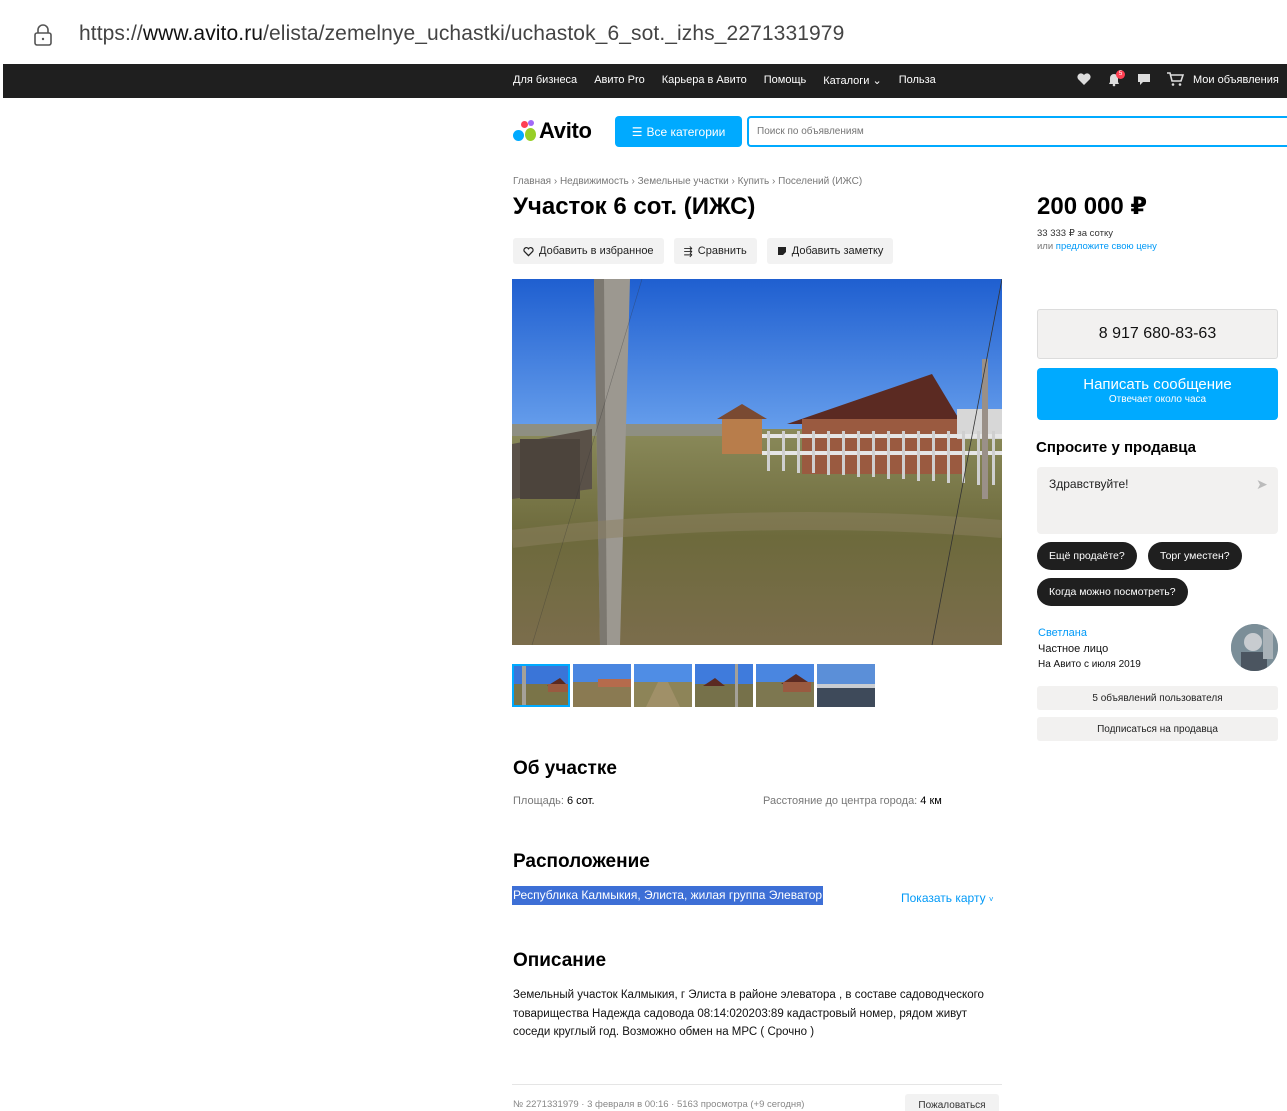 This screenshot has width=1287, height=1111. What do you see at coordinates (524, 131) in the screenshot?
I see `logo-dots-icon` at bounding box center [524, 131].